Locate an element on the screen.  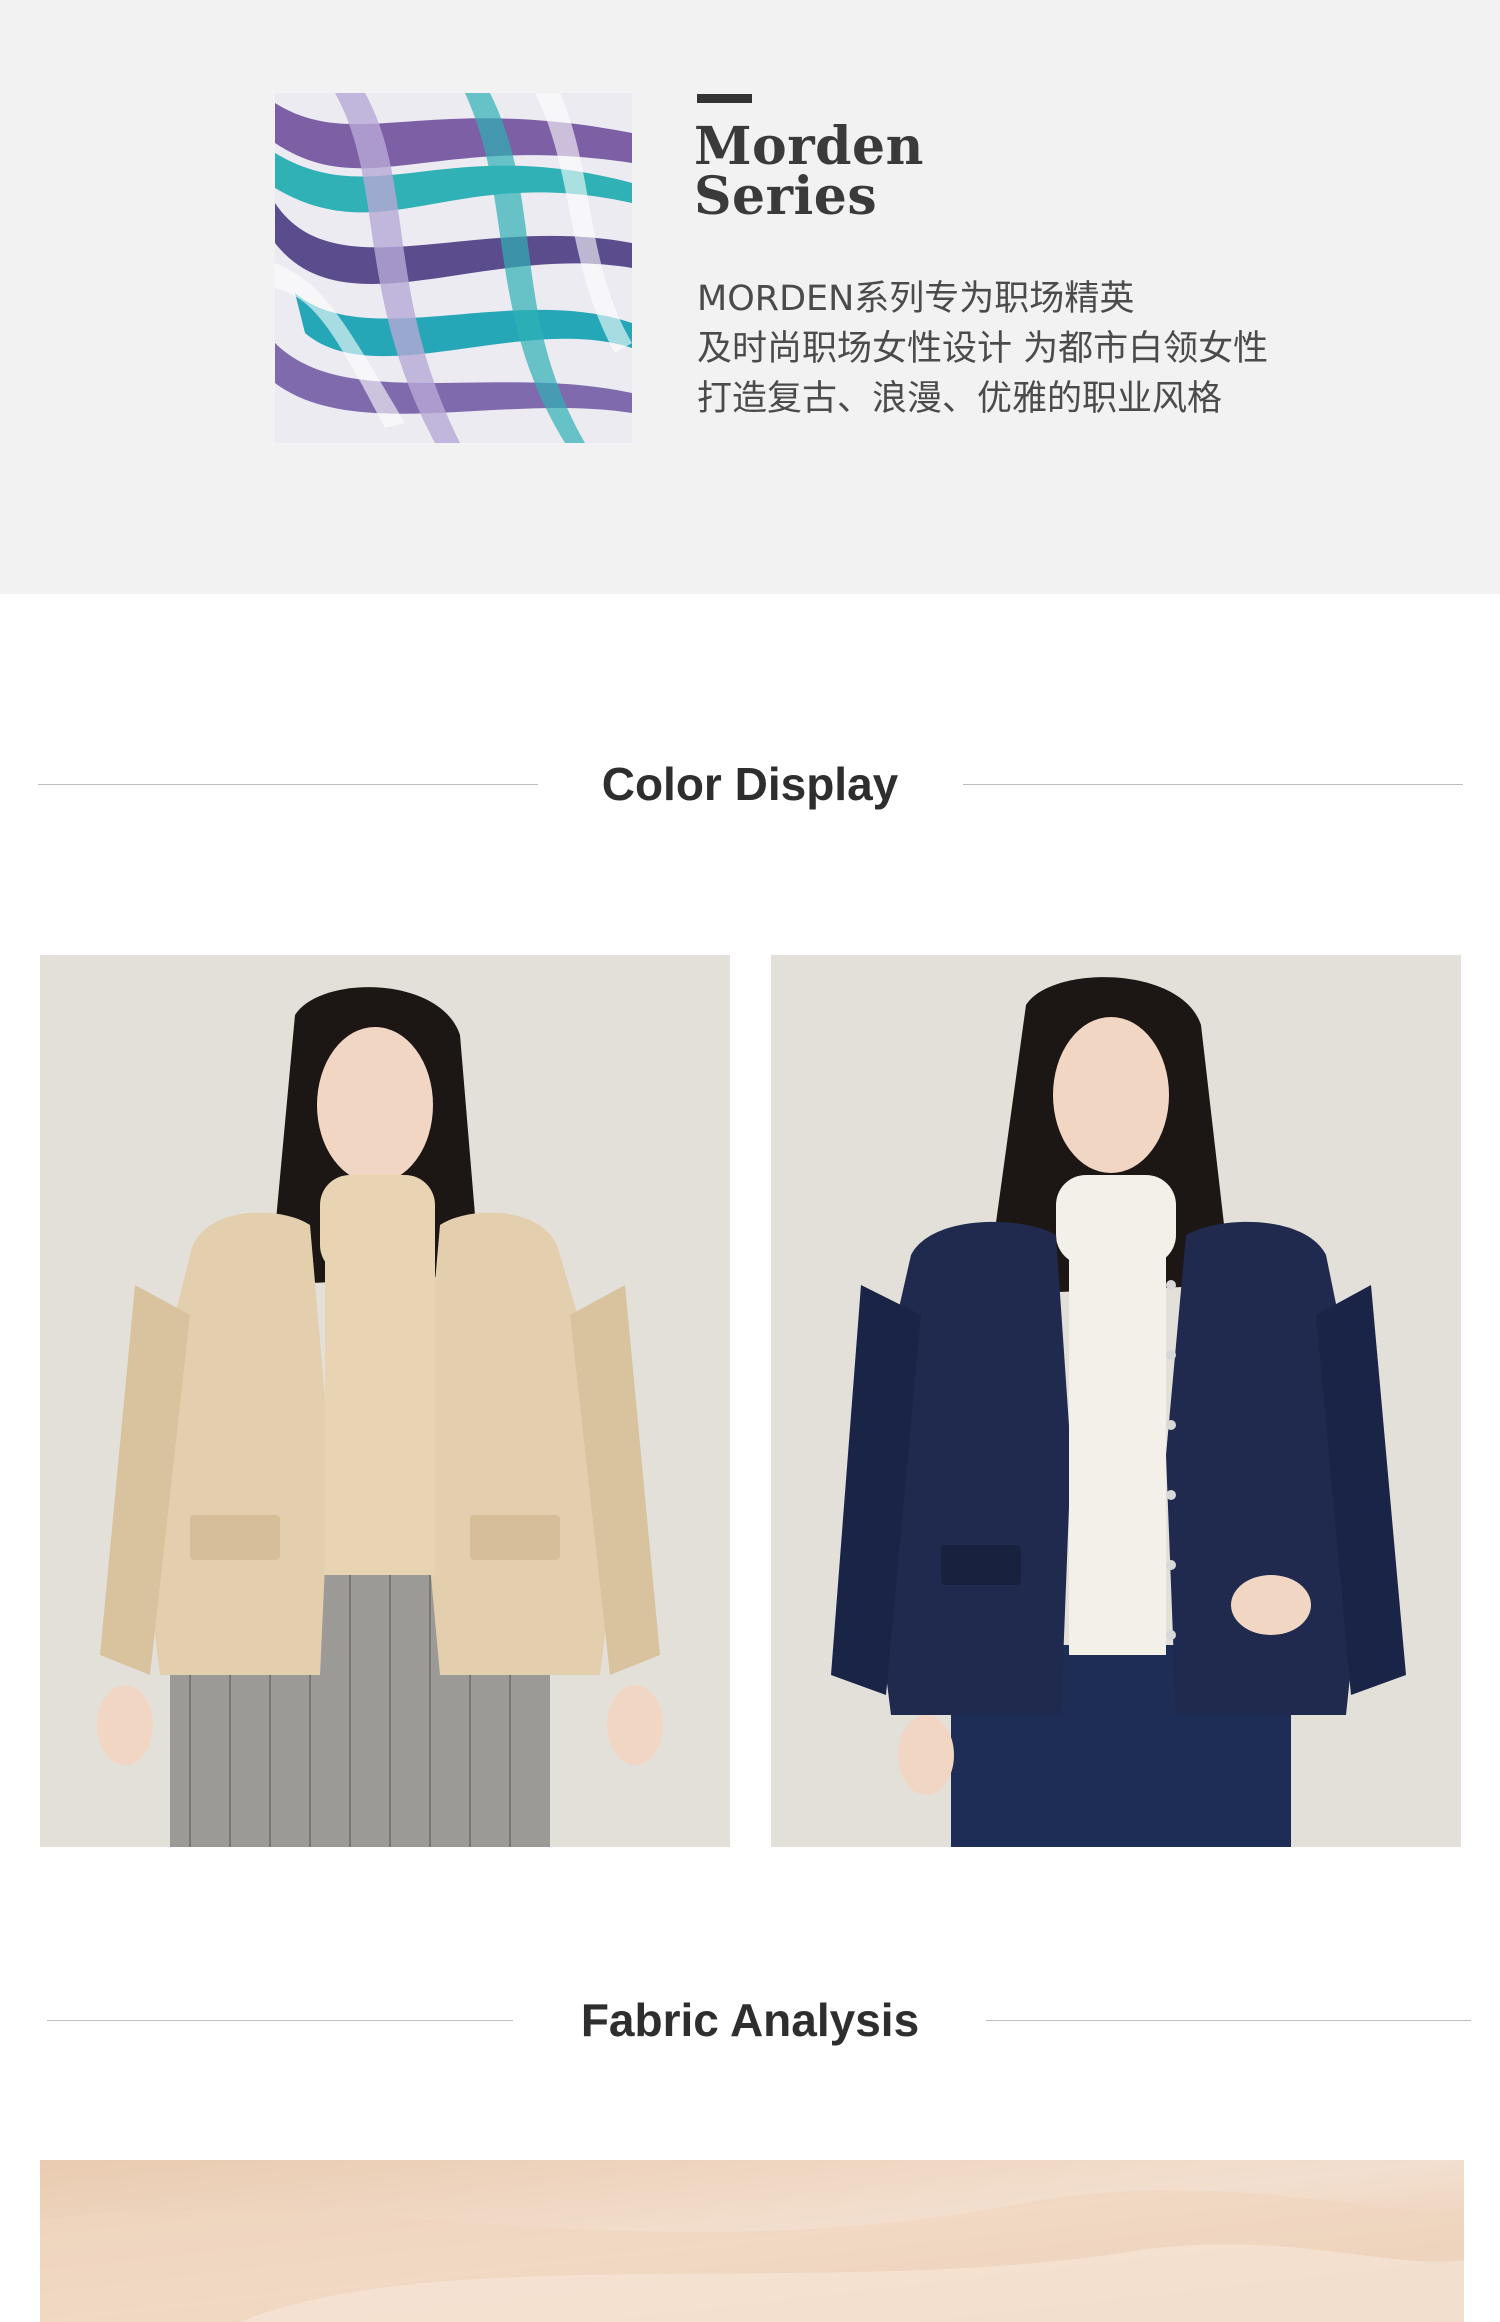
series-title-line1: Morden is located at coordinates (809, 146).